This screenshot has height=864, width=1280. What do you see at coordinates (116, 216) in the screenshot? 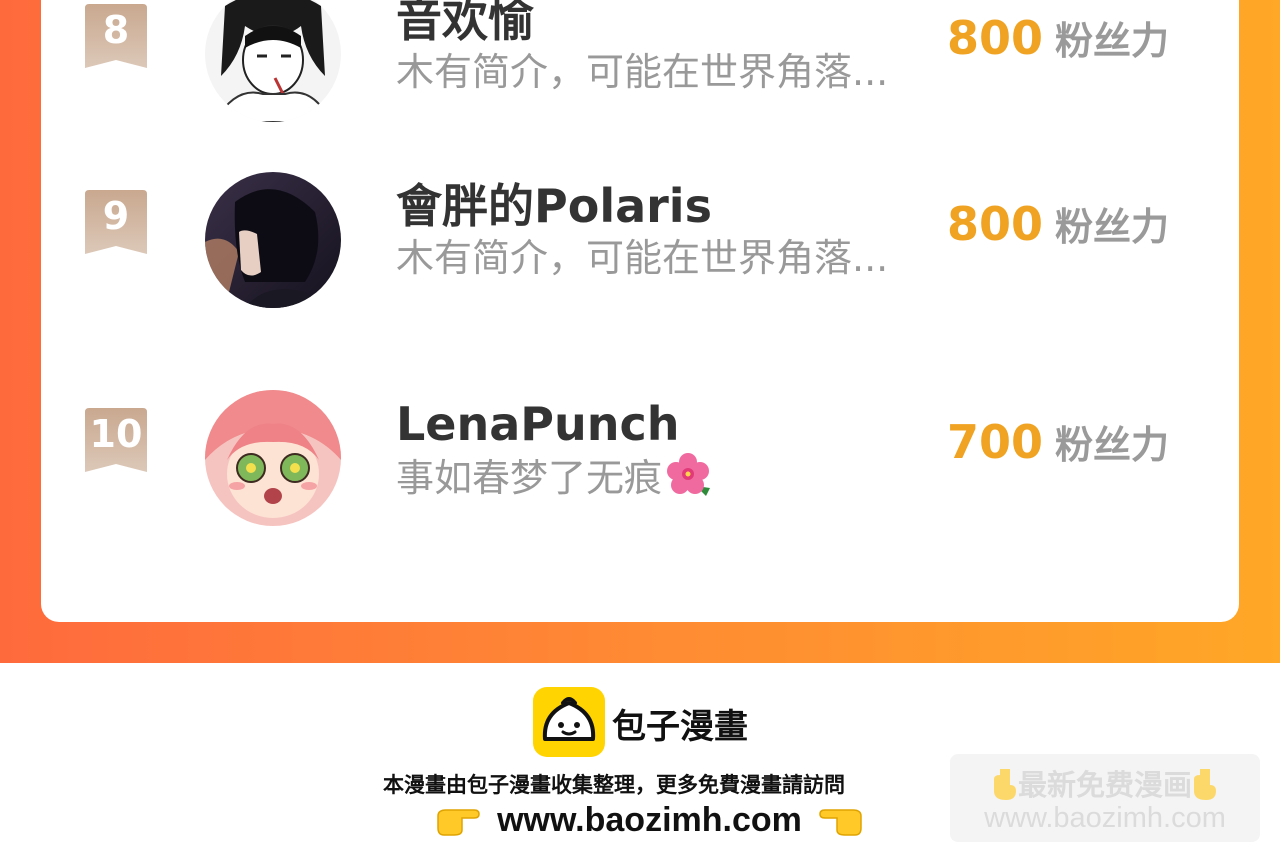
I see `rank-number: 9` at bounding box center [116, 216].